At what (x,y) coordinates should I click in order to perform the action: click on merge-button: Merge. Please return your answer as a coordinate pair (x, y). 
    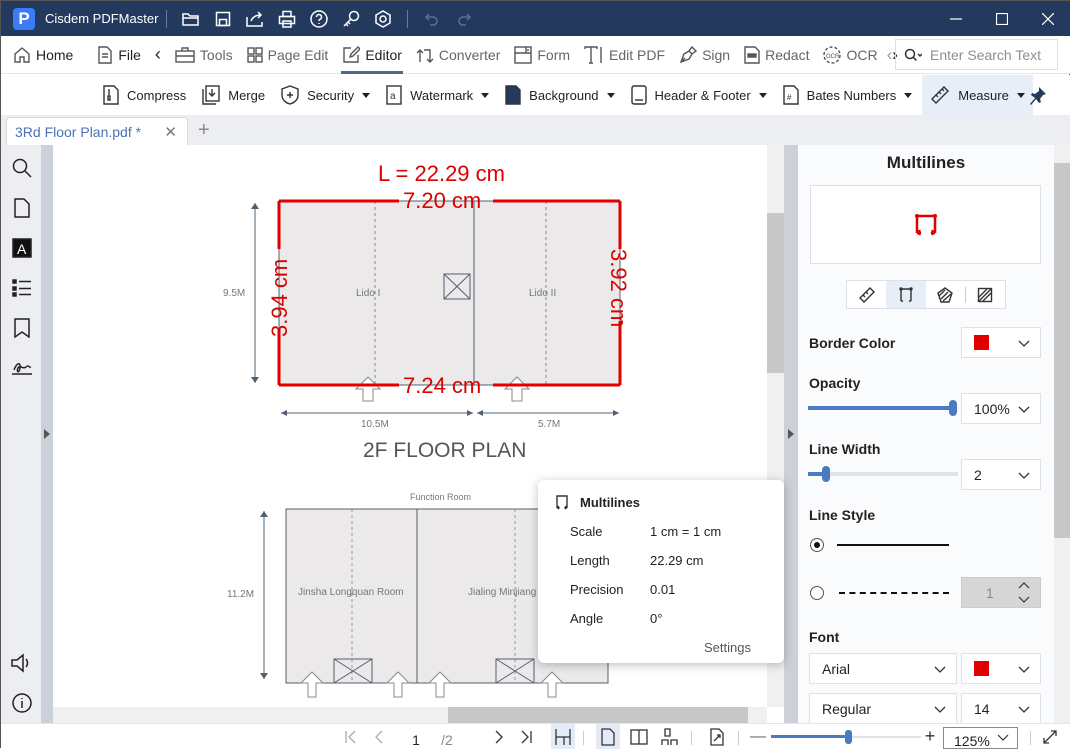
    Looking at the image, I should click on (233, 95).